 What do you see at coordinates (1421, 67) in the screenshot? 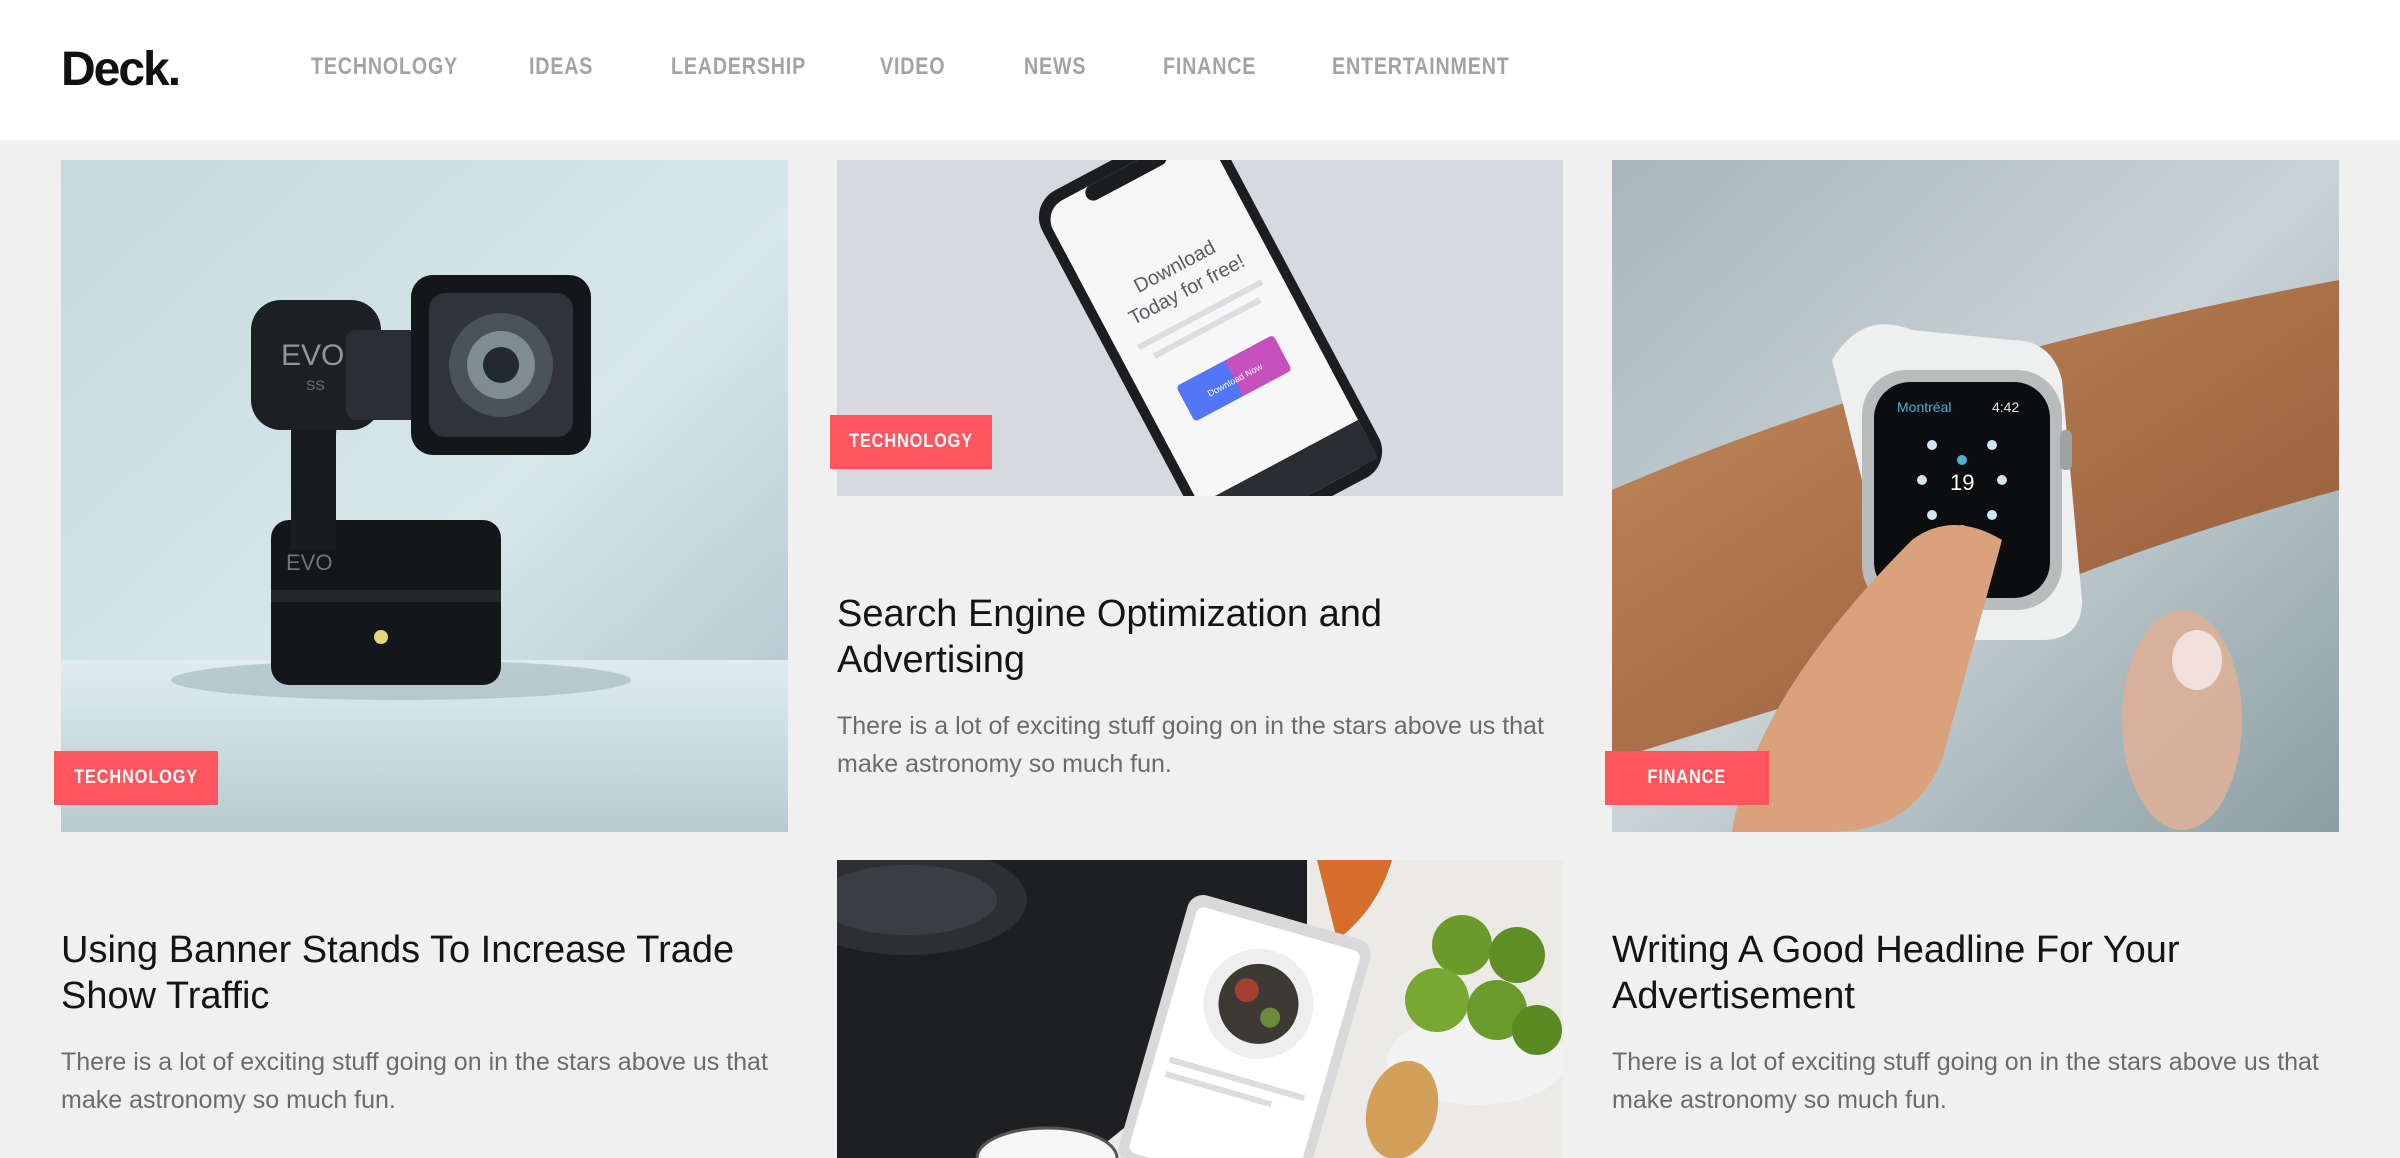
I see `nav-item-entertainment: ENTERTAINMENT` at bounding box center [1421, 67].